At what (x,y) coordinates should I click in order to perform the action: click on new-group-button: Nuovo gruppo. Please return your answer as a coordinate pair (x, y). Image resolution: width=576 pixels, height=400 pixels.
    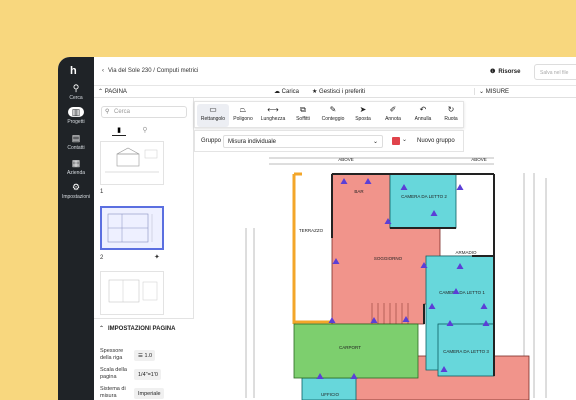
    Looking at the image, I should click on (436, 141).